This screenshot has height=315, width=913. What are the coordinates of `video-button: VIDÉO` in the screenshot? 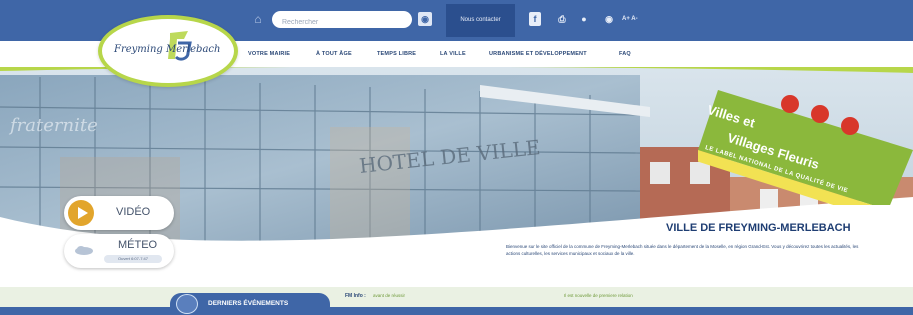 It's located at (119, 213).